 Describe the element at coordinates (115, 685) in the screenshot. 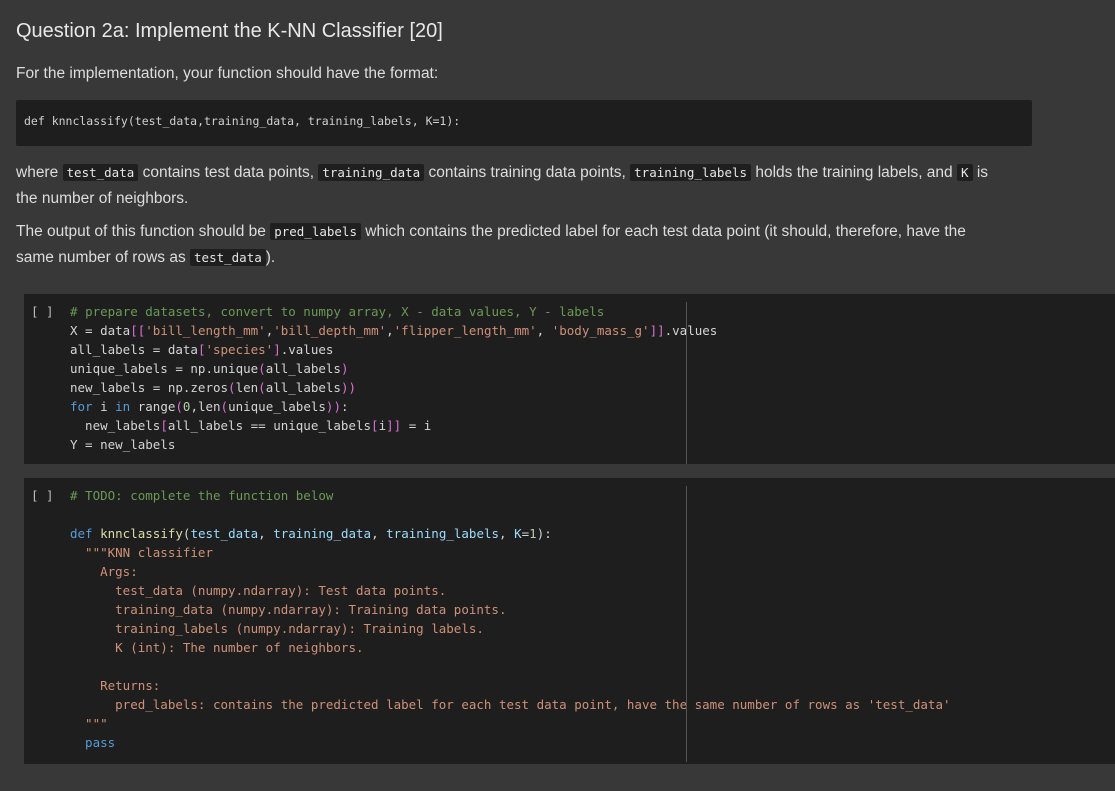

I see `code-line: Returns:` at that location.